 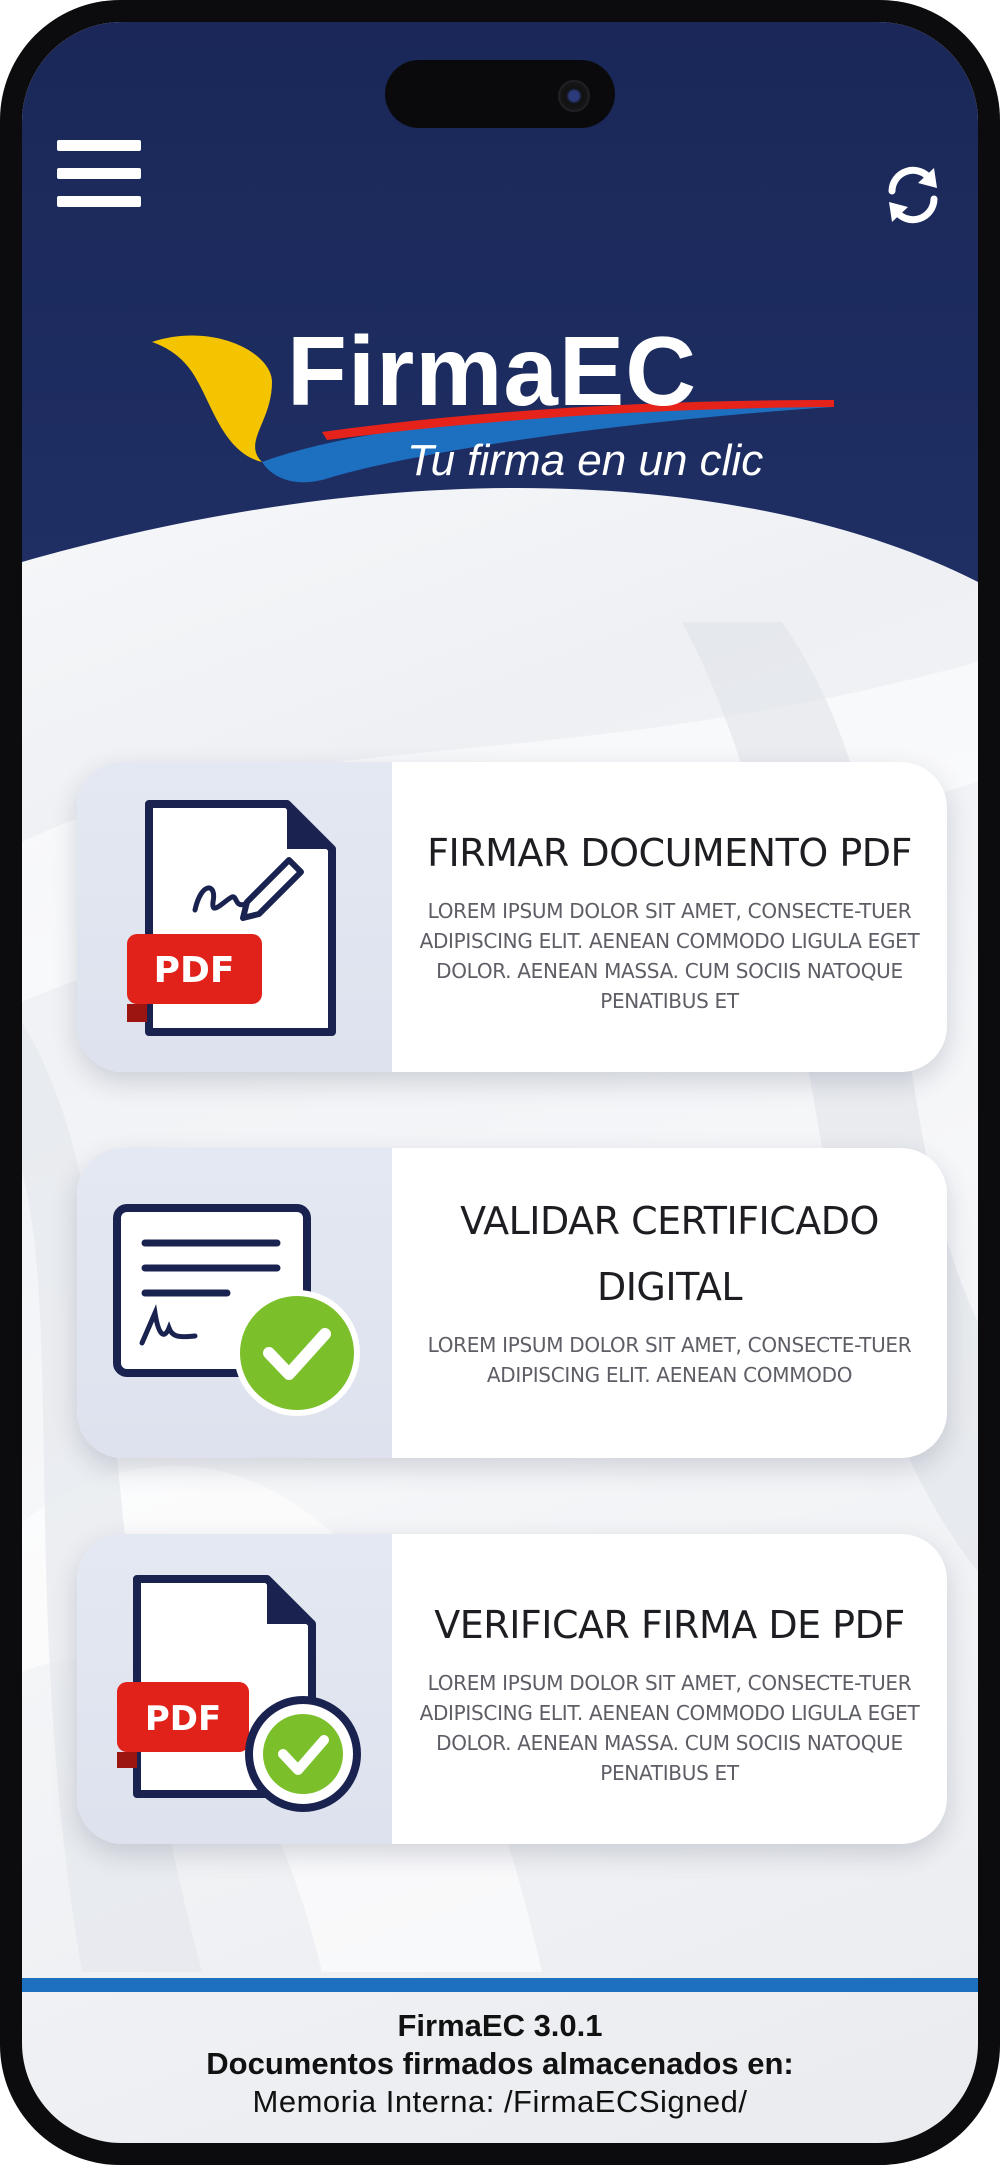 I want to click on logo-brand: FirmaEC, so click(x=492, y=371).